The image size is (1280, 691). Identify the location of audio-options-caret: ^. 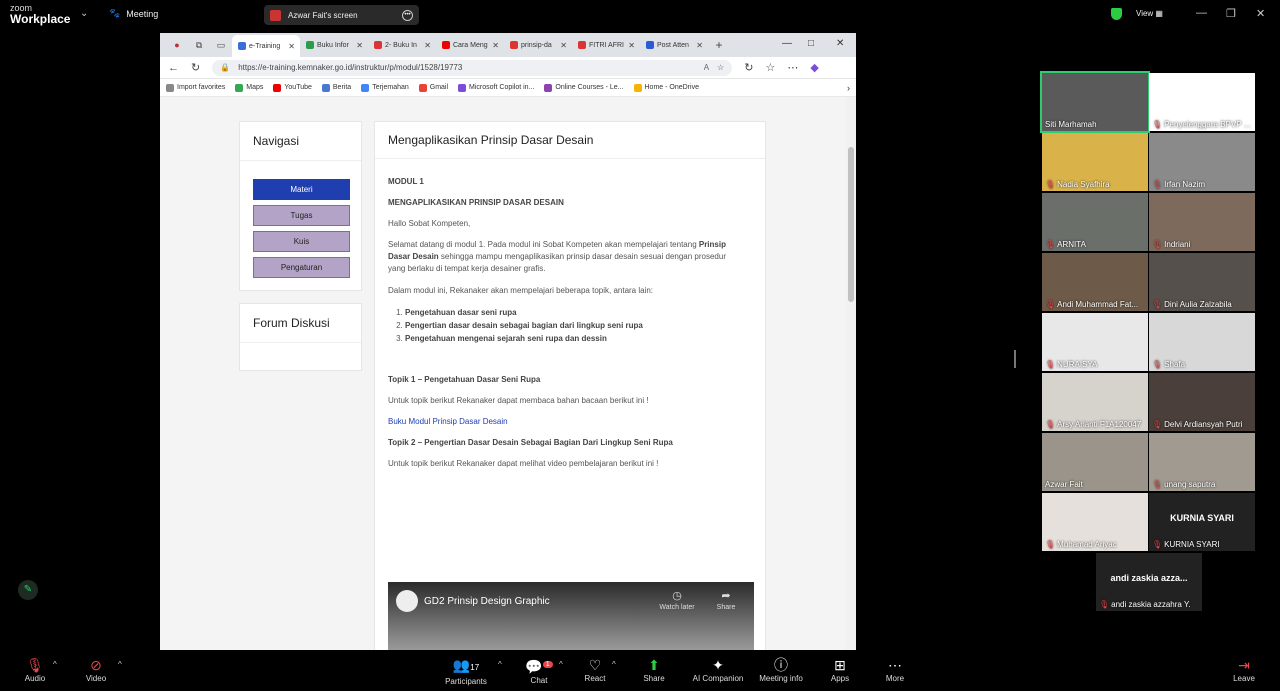
(55, 664).